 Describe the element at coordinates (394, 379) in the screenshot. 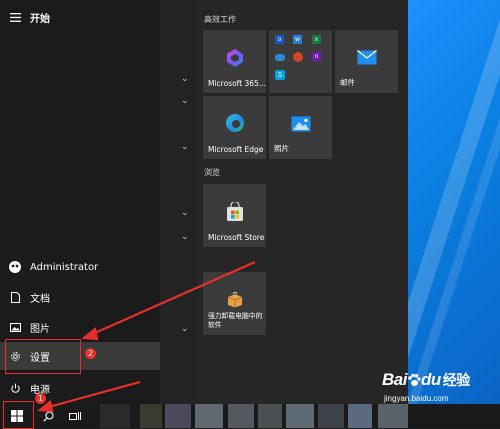

I see `watermark-brand: Bai` at that location.